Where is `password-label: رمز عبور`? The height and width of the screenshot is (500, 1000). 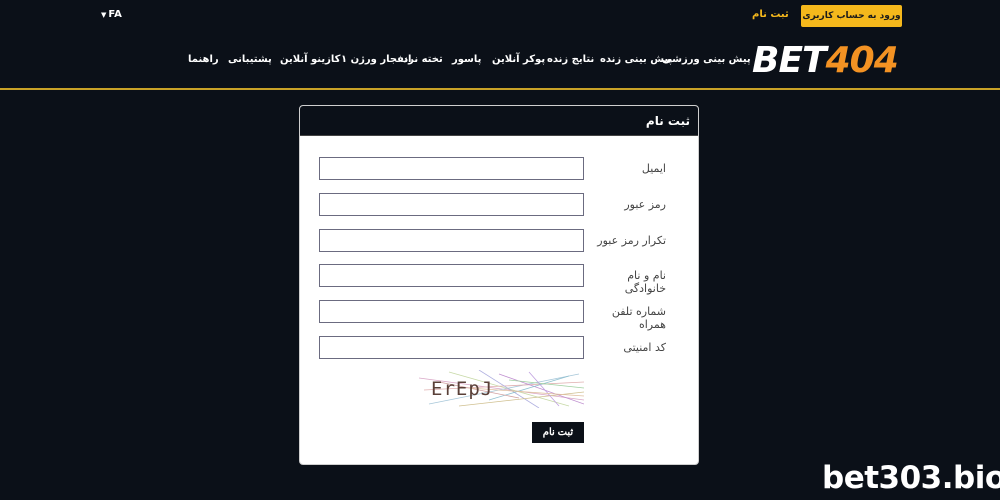 password-label: رمز عبور is located at coordinates (645, 204).